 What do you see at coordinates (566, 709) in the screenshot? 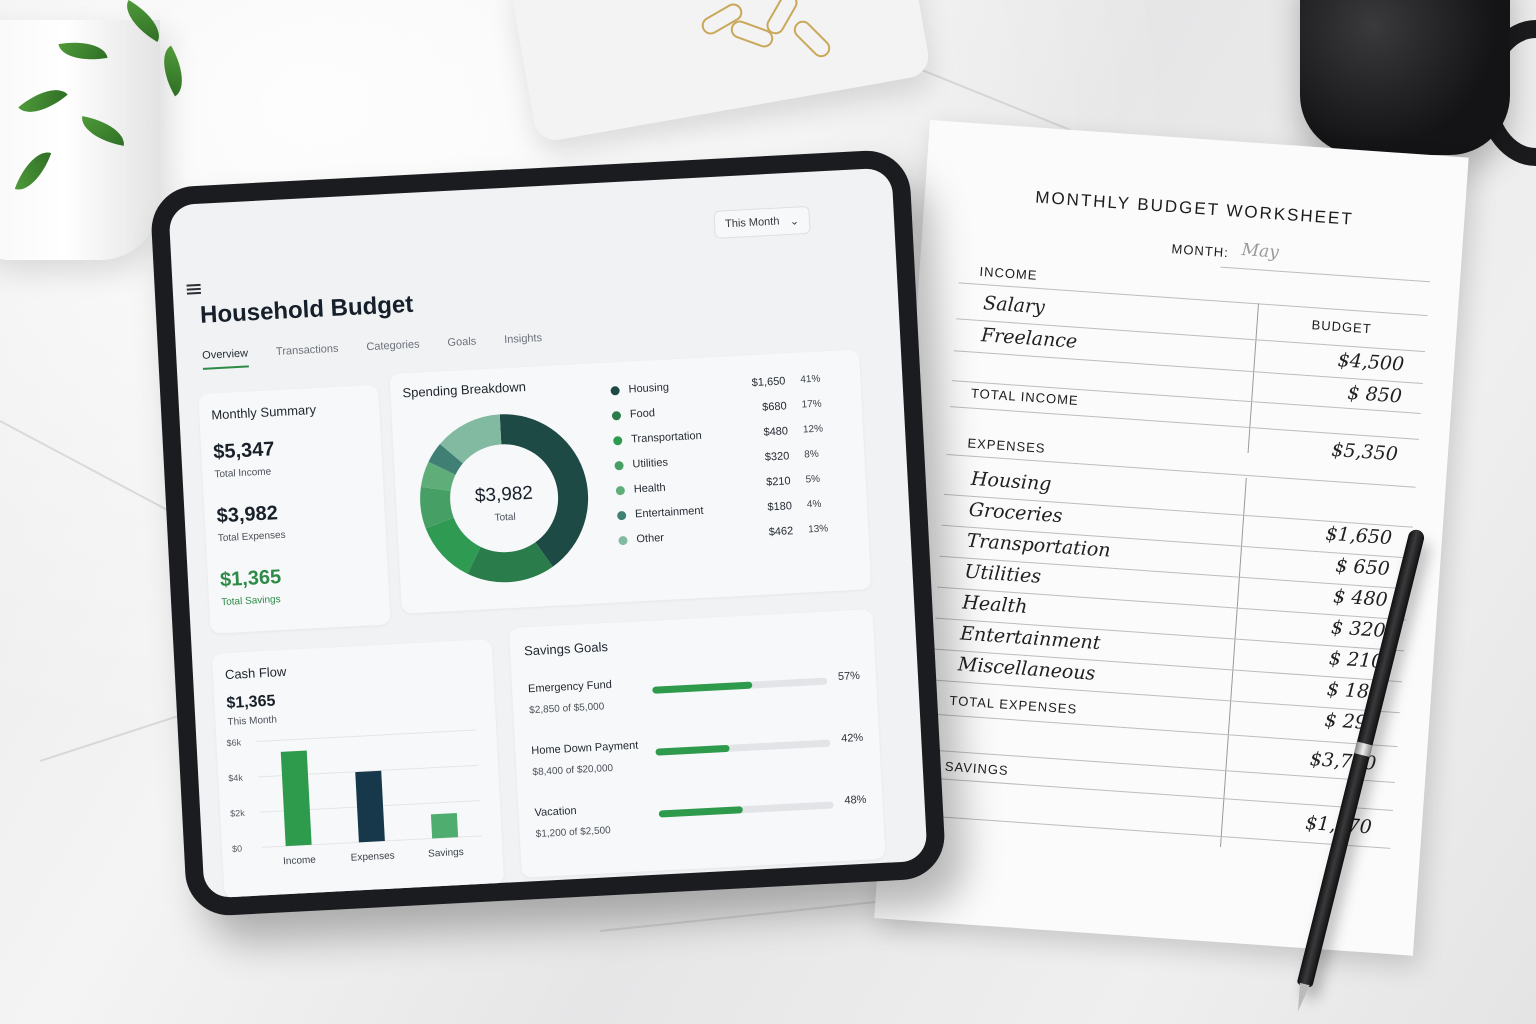
I see `goal-detail: $2,850 of $5,000` at bounding box center [566, 709].